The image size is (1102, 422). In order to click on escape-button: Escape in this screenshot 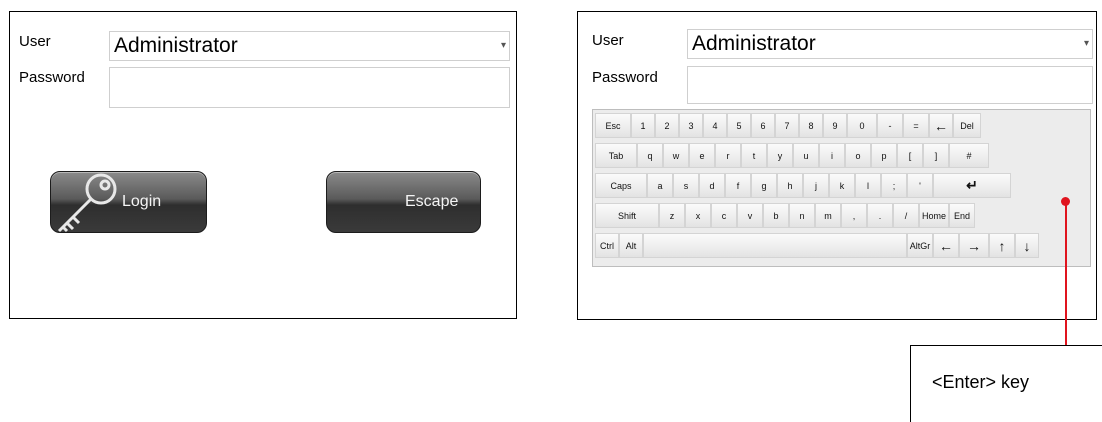, I will do `click(403, 202)`.